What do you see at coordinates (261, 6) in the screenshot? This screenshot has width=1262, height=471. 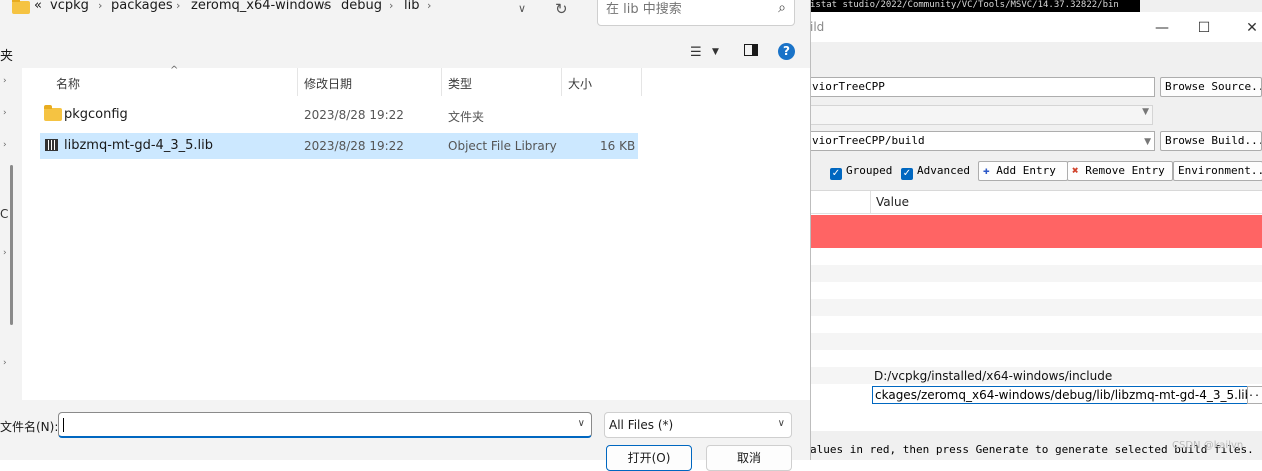 I see `breadcrumb-zeromq: zeromq_x64-windows` at bounding box center [261, 6].